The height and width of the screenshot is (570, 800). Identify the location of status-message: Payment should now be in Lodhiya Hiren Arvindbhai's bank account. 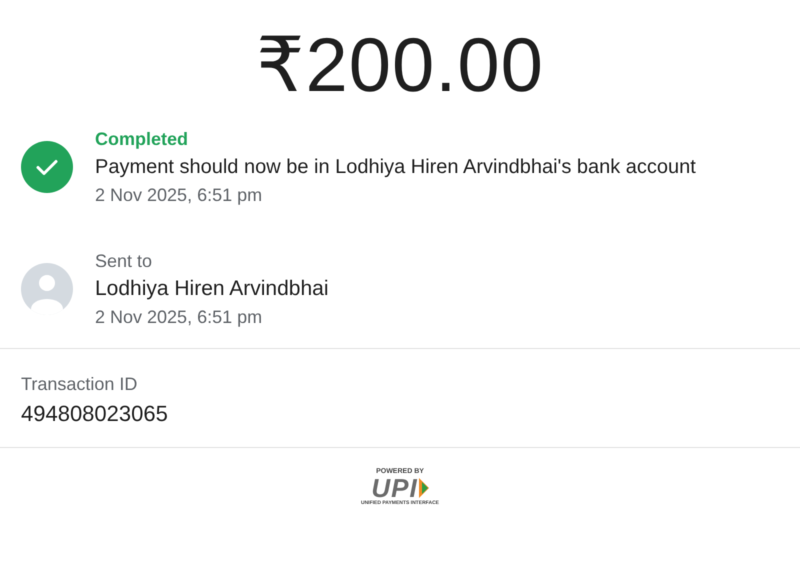
(395, 167).